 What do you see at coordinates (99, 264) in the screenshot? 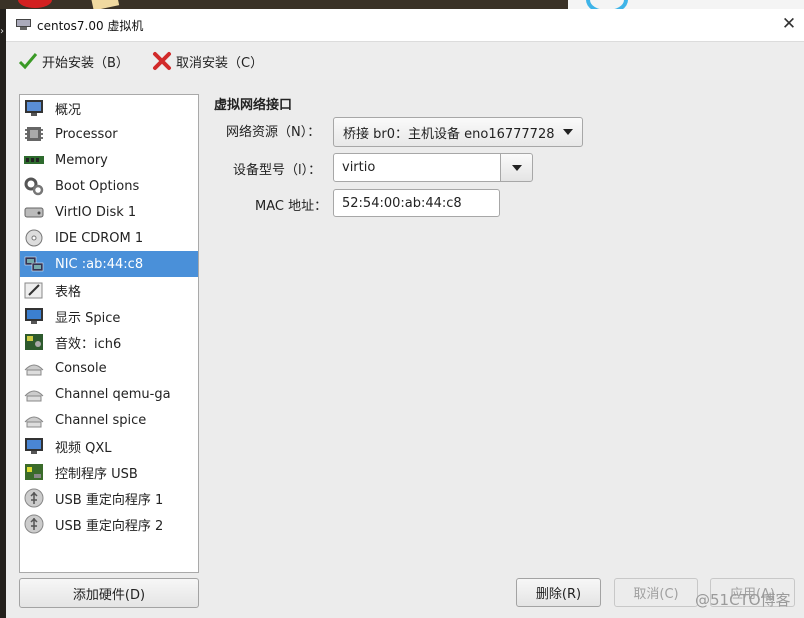
I see `hardware-item-label: NIC :ab:44:c8` at bounding box center [99, 264].